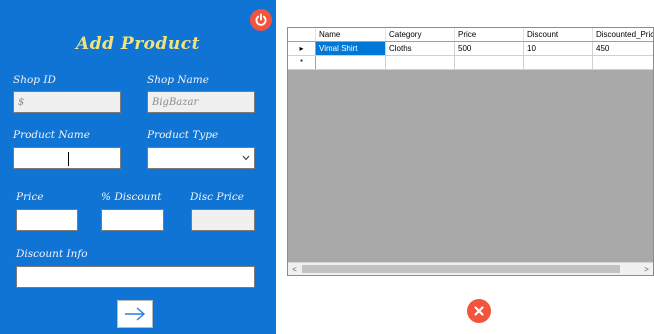 The image size is (654, 334). I want to click on price-label: Price, so click(30, 197).